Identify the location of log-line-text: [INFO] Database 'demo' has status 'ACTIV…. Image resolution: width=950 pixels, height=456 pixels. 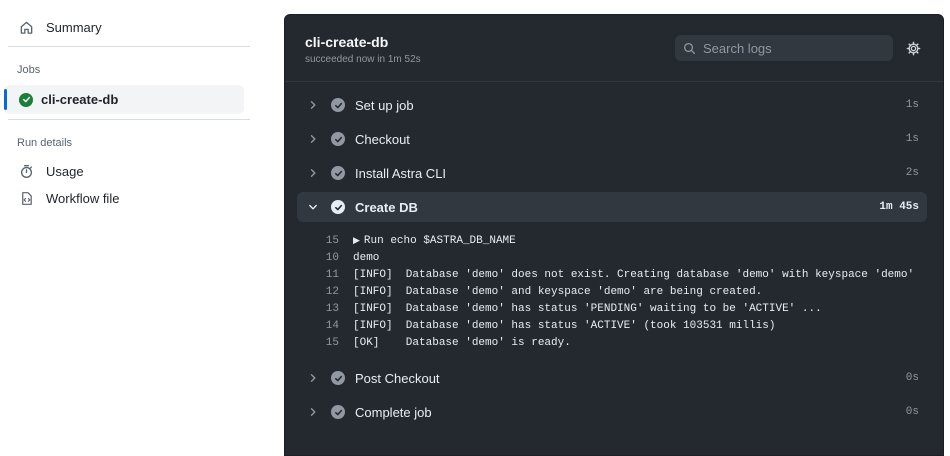
(564, 325).